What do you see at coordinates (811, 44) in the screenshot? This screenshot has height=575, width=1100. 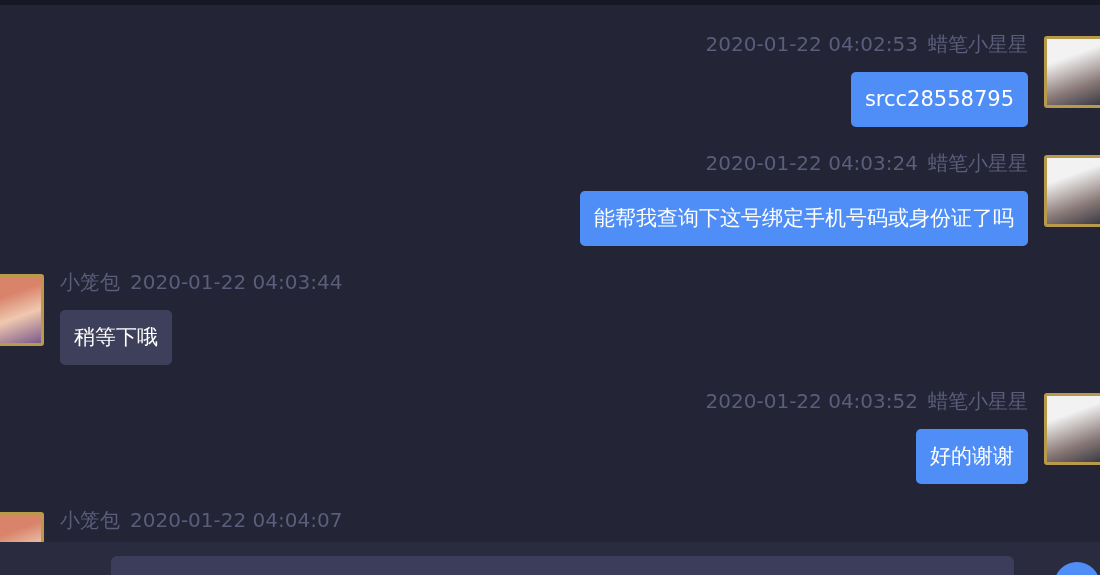 I see `message-time: 2020-01-22 04:02:53` at bounding box center [811, 44].